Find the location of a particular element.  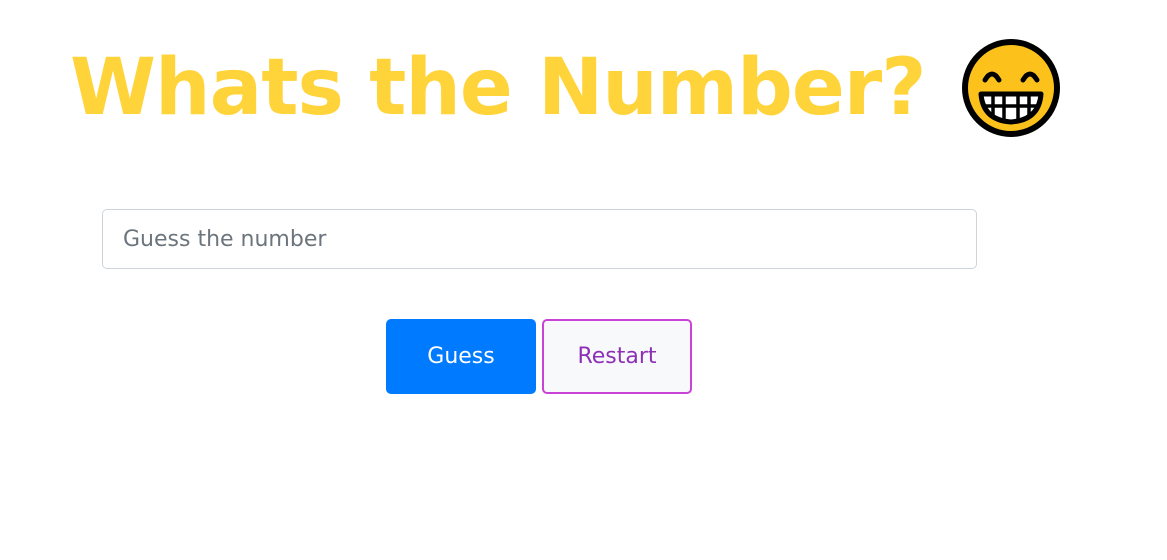

guess-button: Guess is located at coordinates (461, 356).